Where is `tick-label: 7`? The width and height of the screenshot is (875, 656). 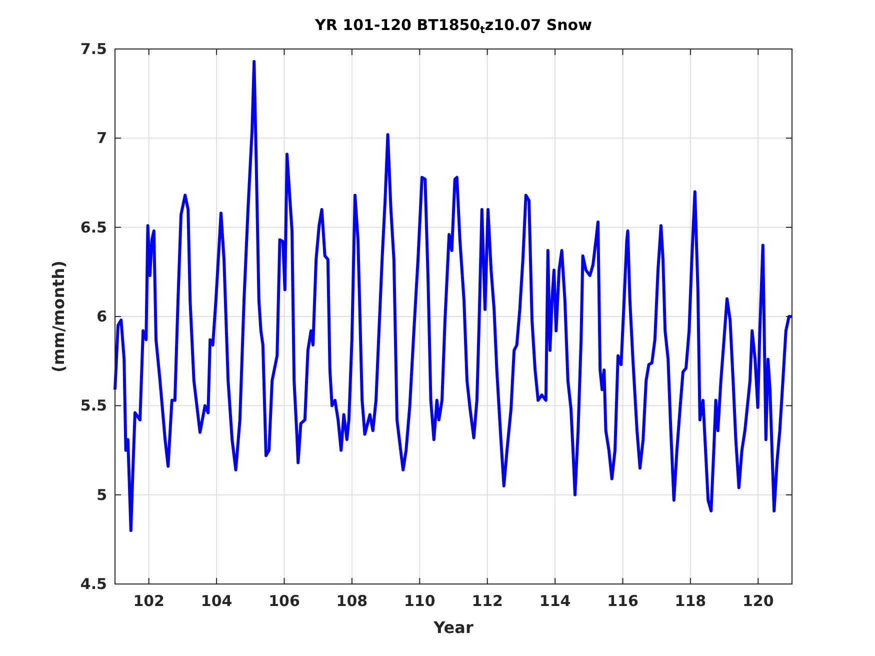 tick-label: 7 is located at coordinates (101, 138).